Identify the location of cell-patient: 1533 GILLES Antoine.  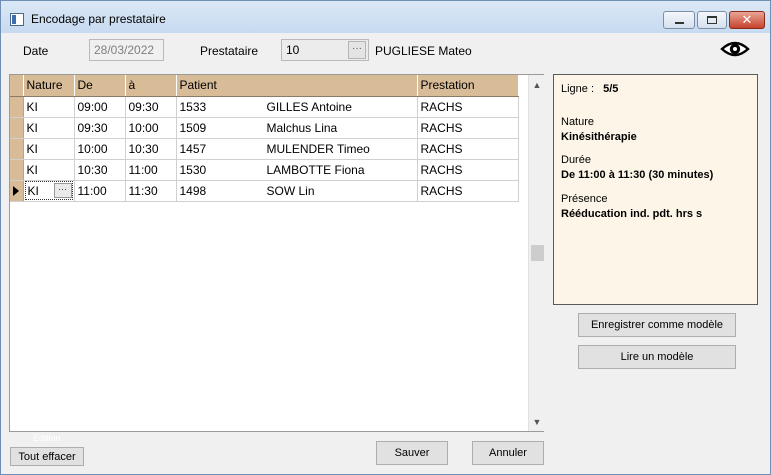
(297, 107).